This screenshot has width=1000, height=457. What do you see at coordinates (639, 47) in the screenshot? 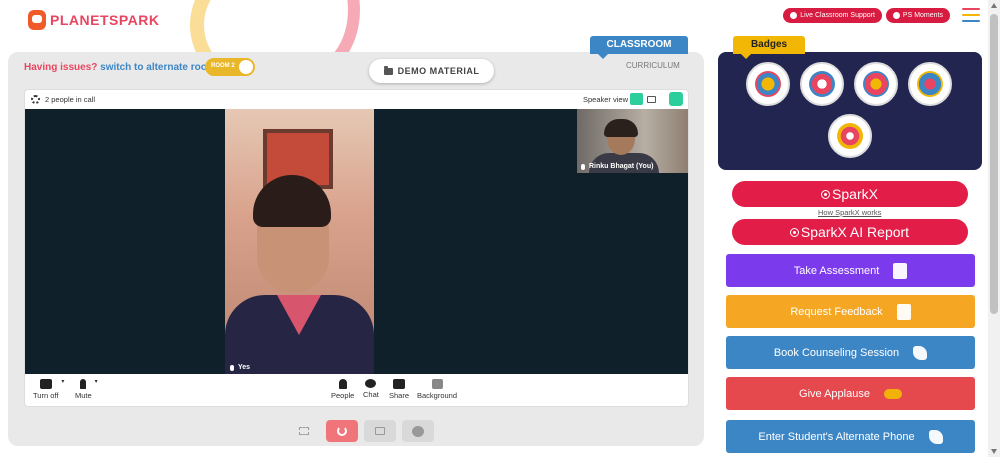
I see `tab-classroom: CLASSROOM` at bounding box center [639, 47].